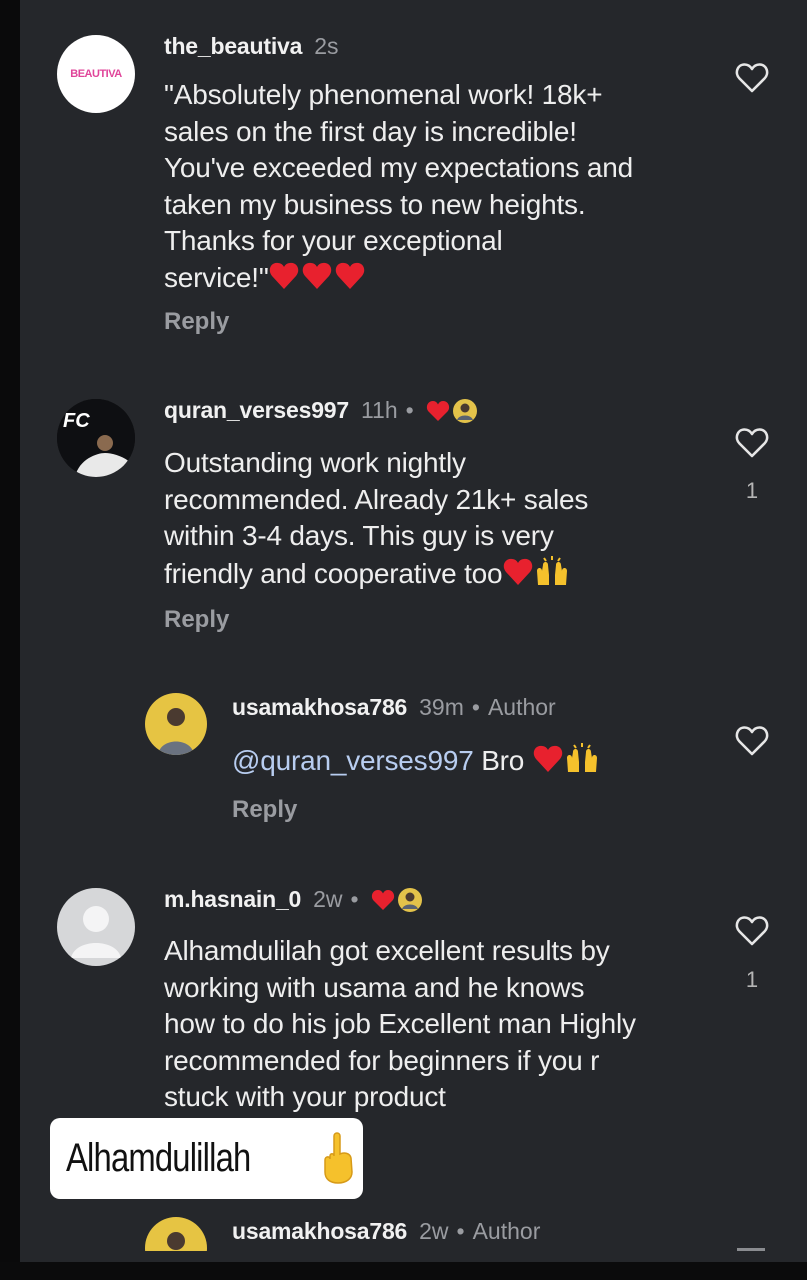 Image resolution: width=807 pixels, height=1280 pixels. I want to click on comment-meta: quran_verses997 11h •, so click(321, 410).